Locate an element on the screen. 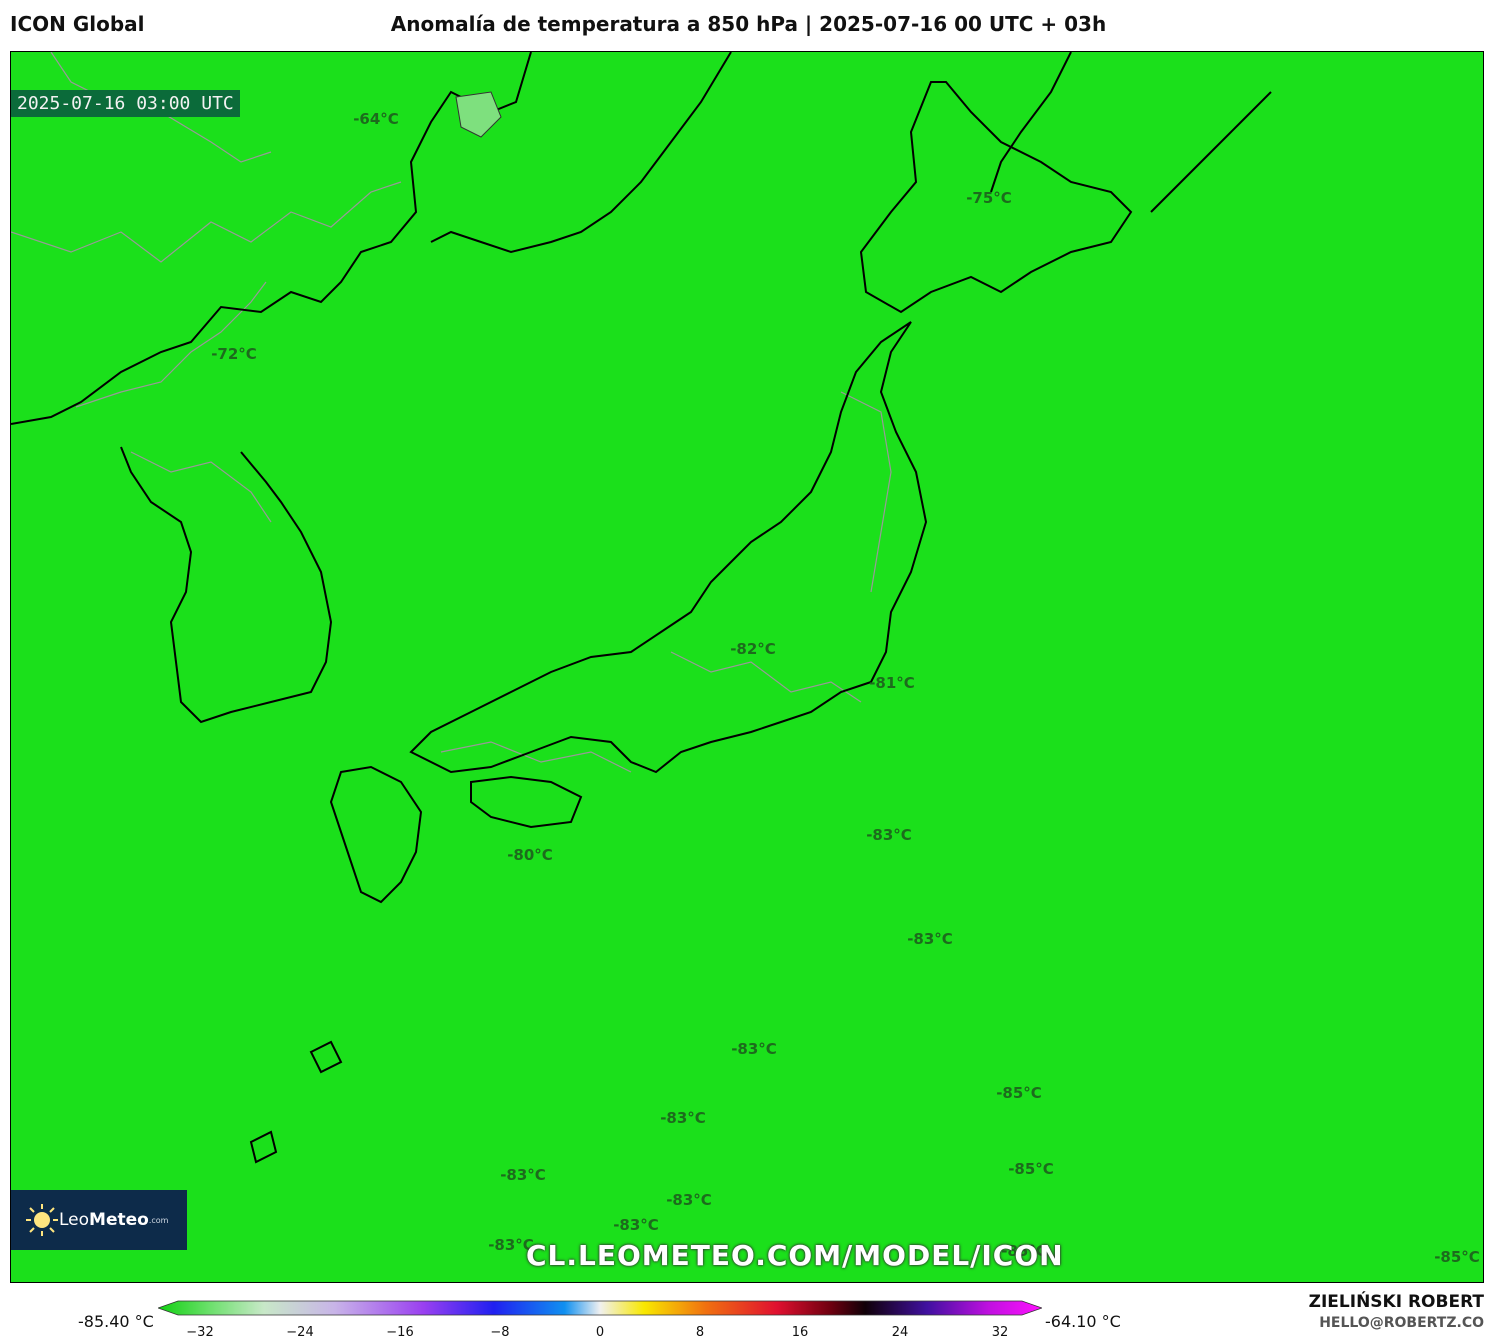 The height and width of the screenshot is (1340, 1497). coast-korea-peninsula is located at coordinates (226, 585).